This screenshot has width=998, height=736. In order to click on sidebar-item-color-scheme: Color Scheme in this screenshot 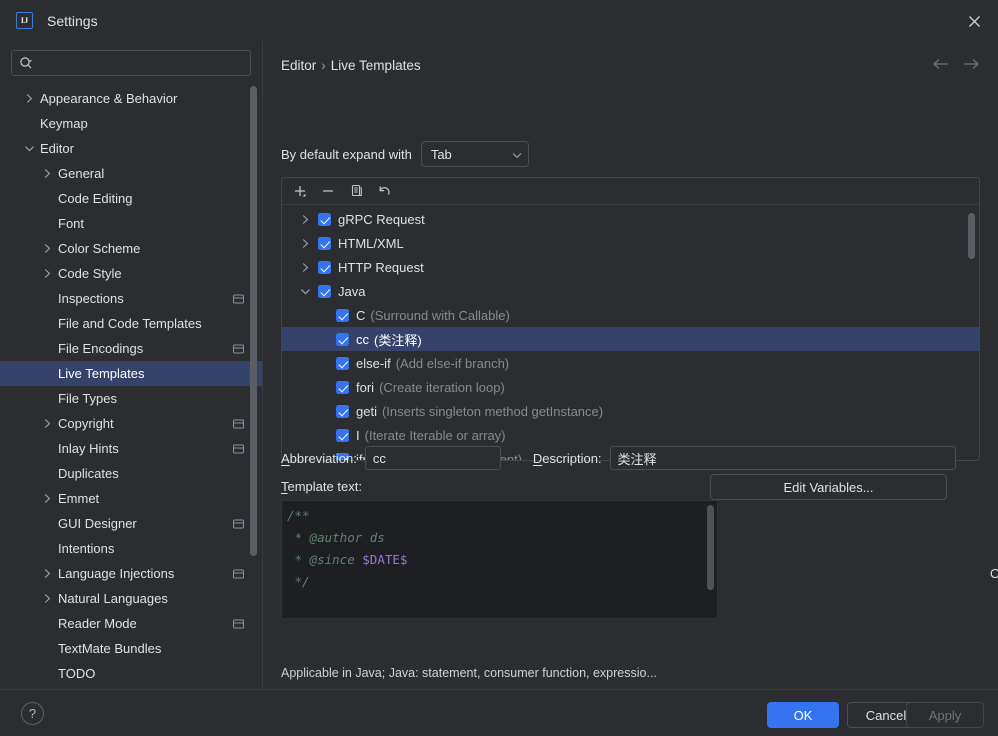, I will do `click(131, 248)`.